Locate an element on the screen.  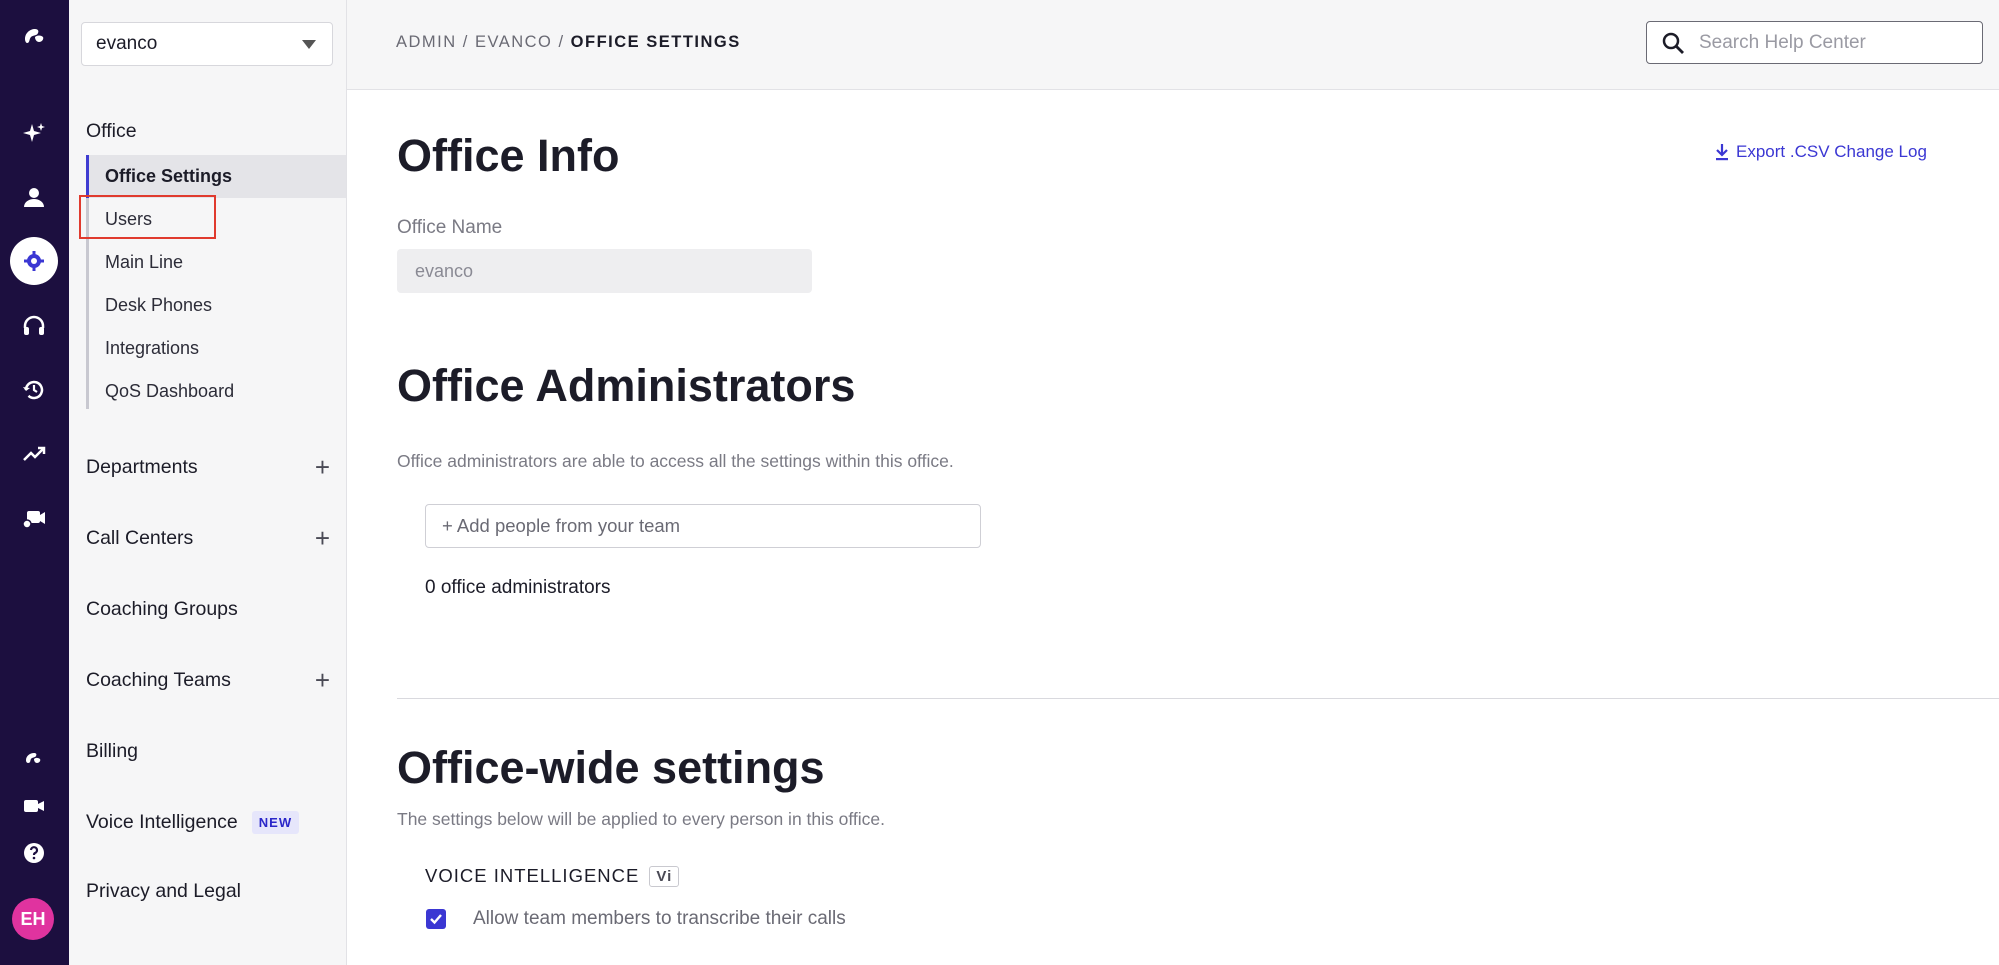
sidebar-item-label: Privacy and Legal is located at coordinates (164, 890).